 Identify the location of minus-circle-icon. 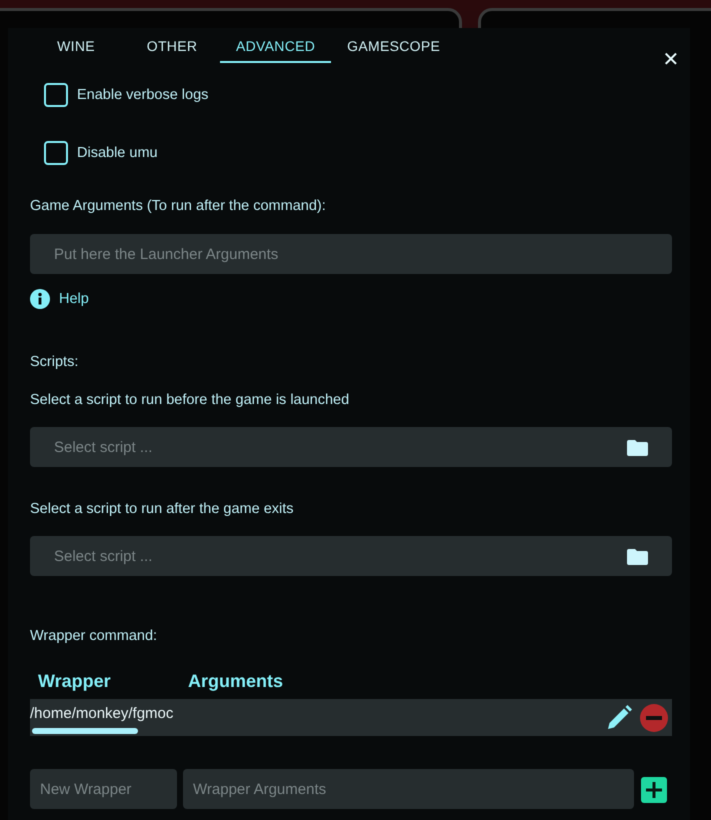
(654, 717).